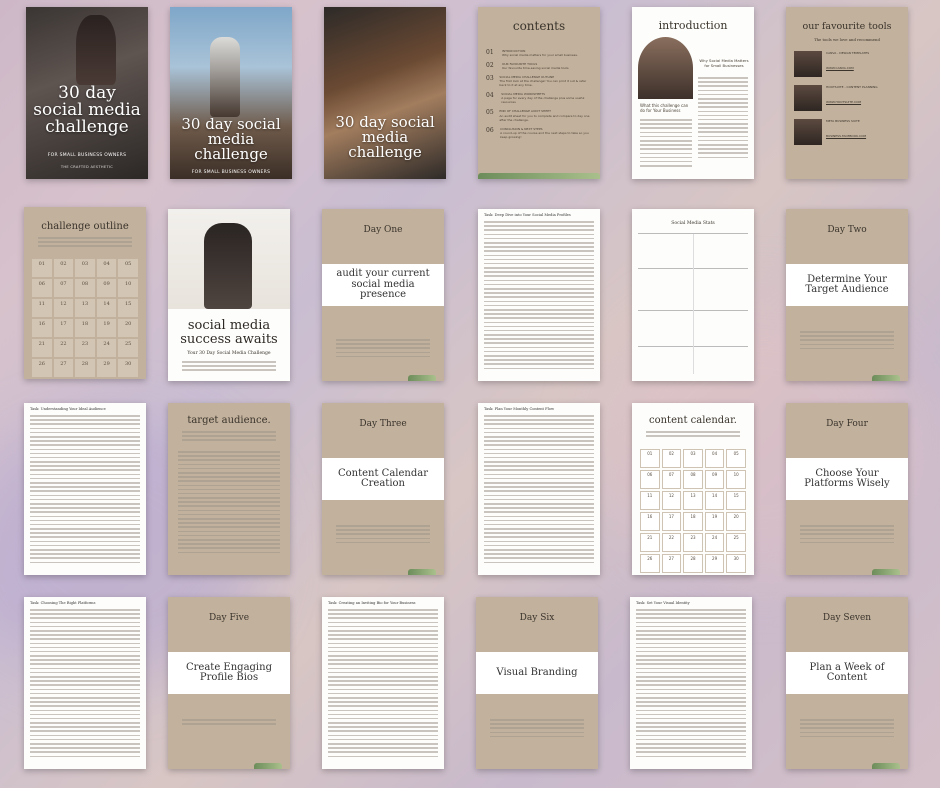 Image resolution: width=940 pixels, height=788 pixels. Describe the element at coordinates (808, 98) in the screenshot. I see `tool-photo` at that location.